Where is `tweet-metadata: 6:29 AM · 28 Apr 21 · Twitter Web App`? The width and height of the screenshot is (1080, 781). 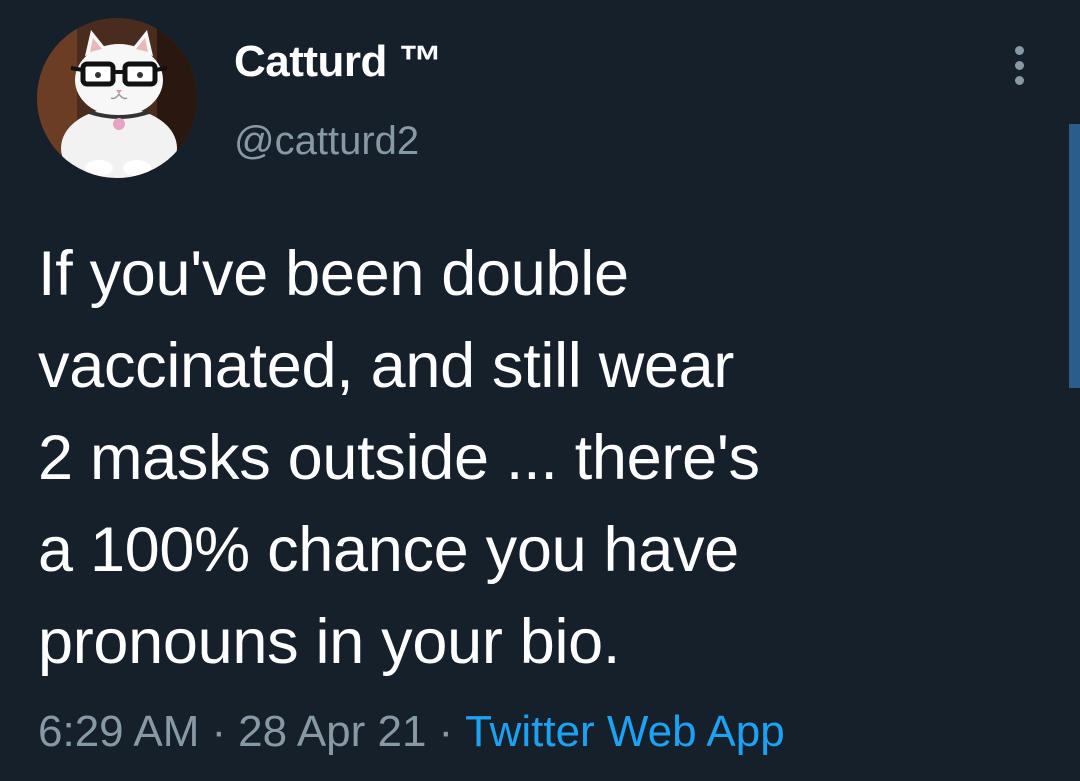 tweet-metadata: 6:29 AM · 28 Apr 21 · Twitter Web App is located at coordinates (411, 732).